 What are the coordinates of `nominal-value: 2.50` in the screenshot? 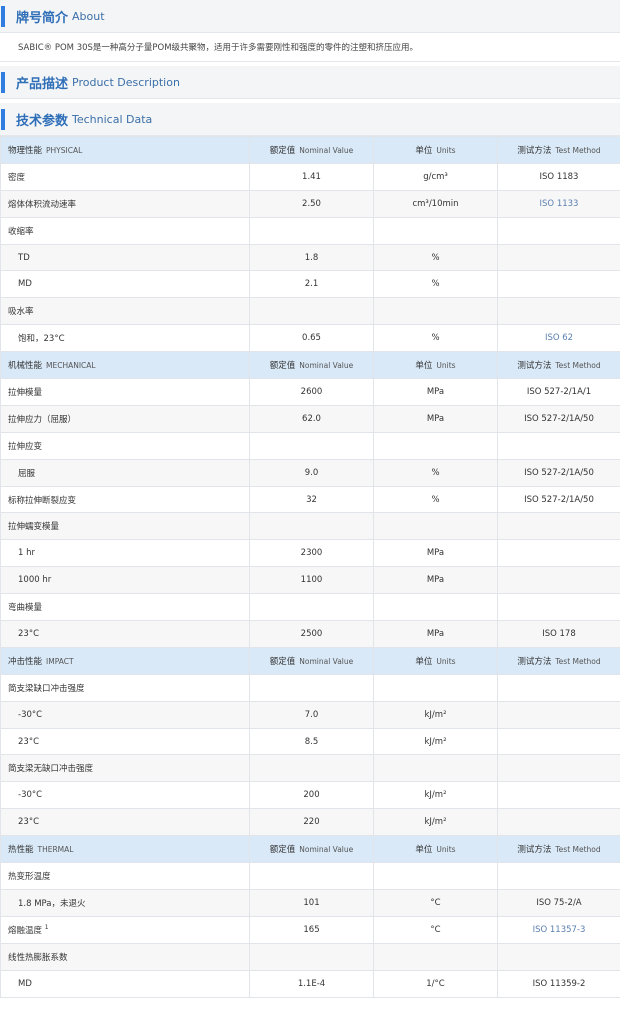 It's located at (311, 203).